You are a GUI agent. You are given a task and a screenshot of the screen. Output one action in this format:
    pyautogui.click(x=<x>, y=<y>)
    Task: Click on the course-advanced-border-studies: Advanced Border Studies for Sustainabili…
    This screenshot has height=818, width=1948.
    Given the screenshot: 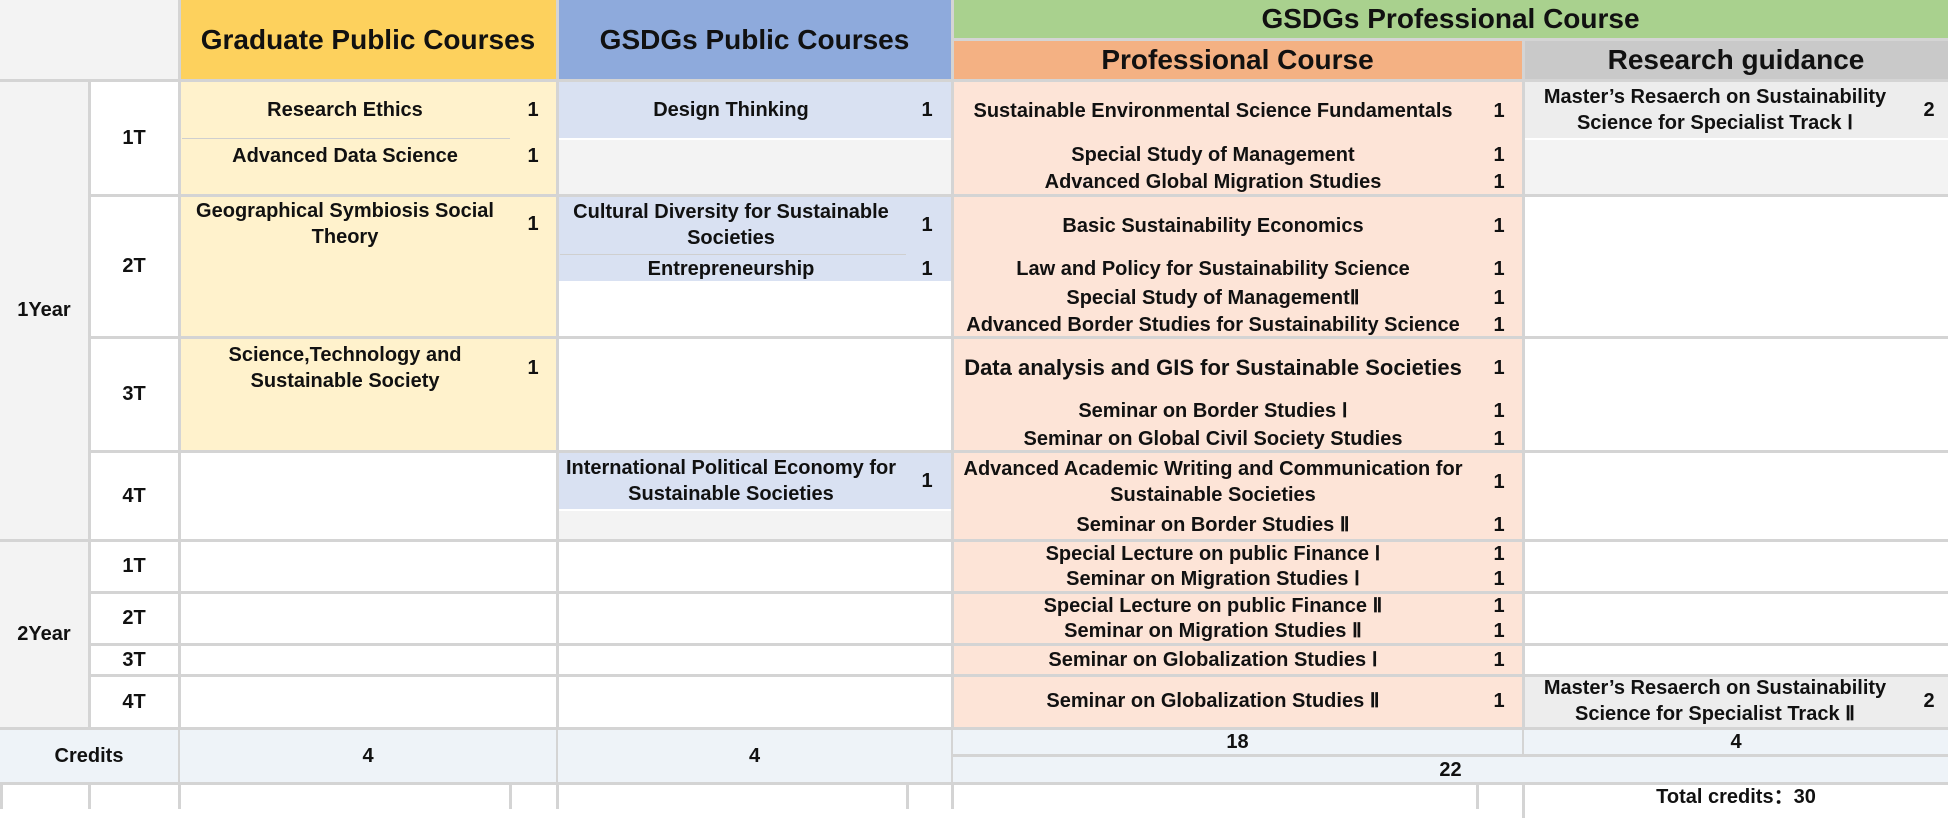 What is the action you would take?
    pyautogui.click(x=1213, y=325)
    